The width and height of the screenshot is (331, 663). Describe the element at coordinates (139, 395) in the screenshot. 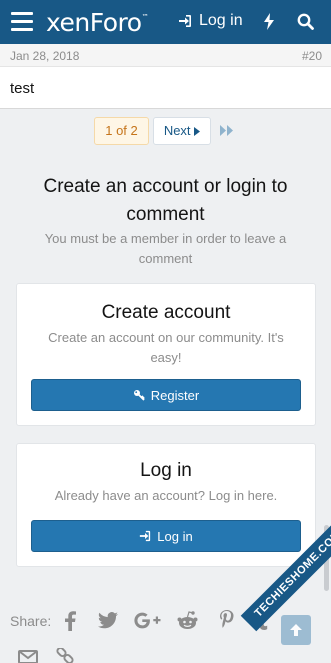

I see `key-icon` at that location.